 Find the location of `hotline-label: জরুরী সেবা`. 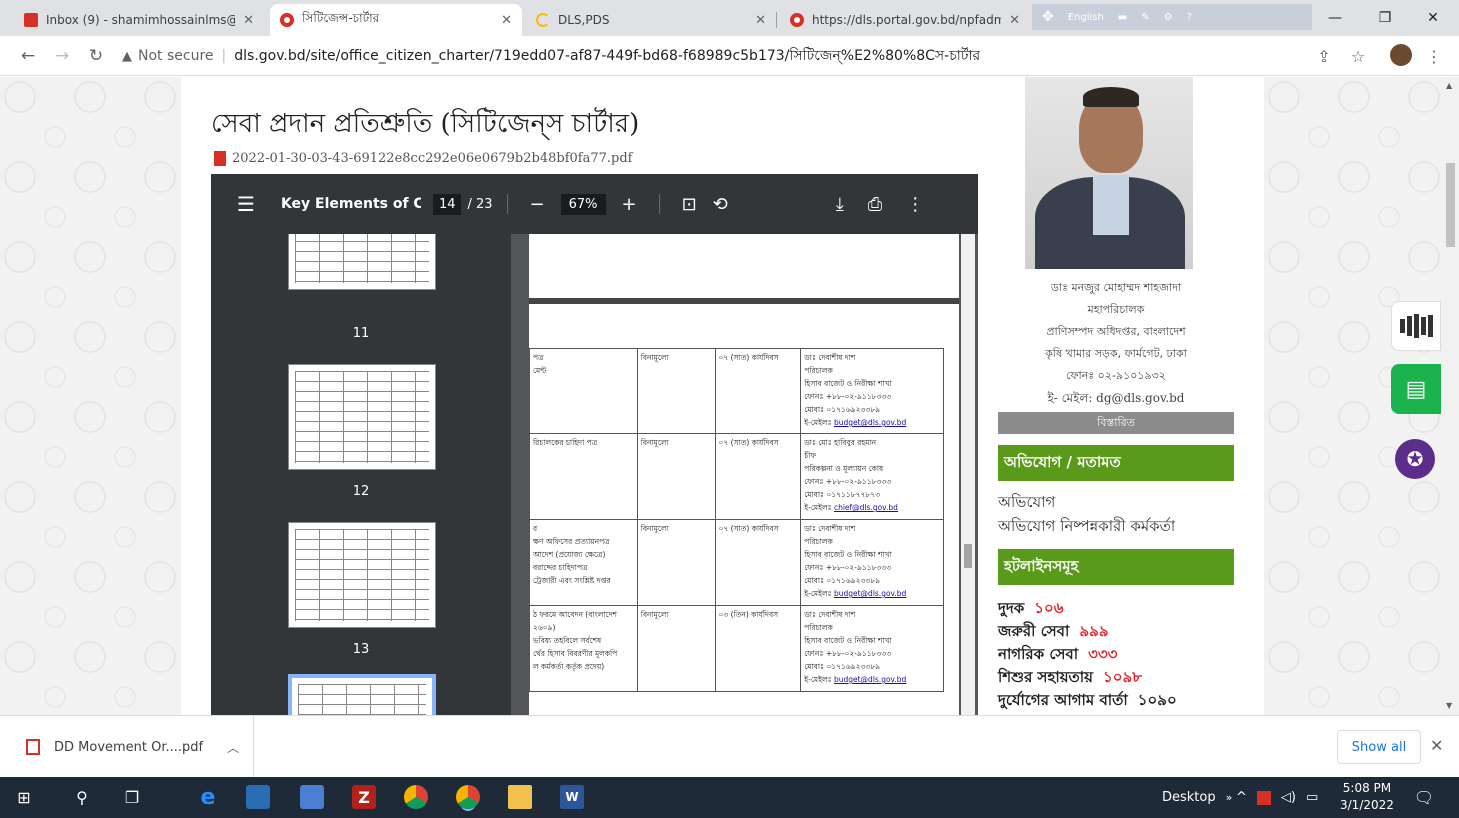

hotline-label: জরুরী সেবা is located at coordinates (1034, 631).